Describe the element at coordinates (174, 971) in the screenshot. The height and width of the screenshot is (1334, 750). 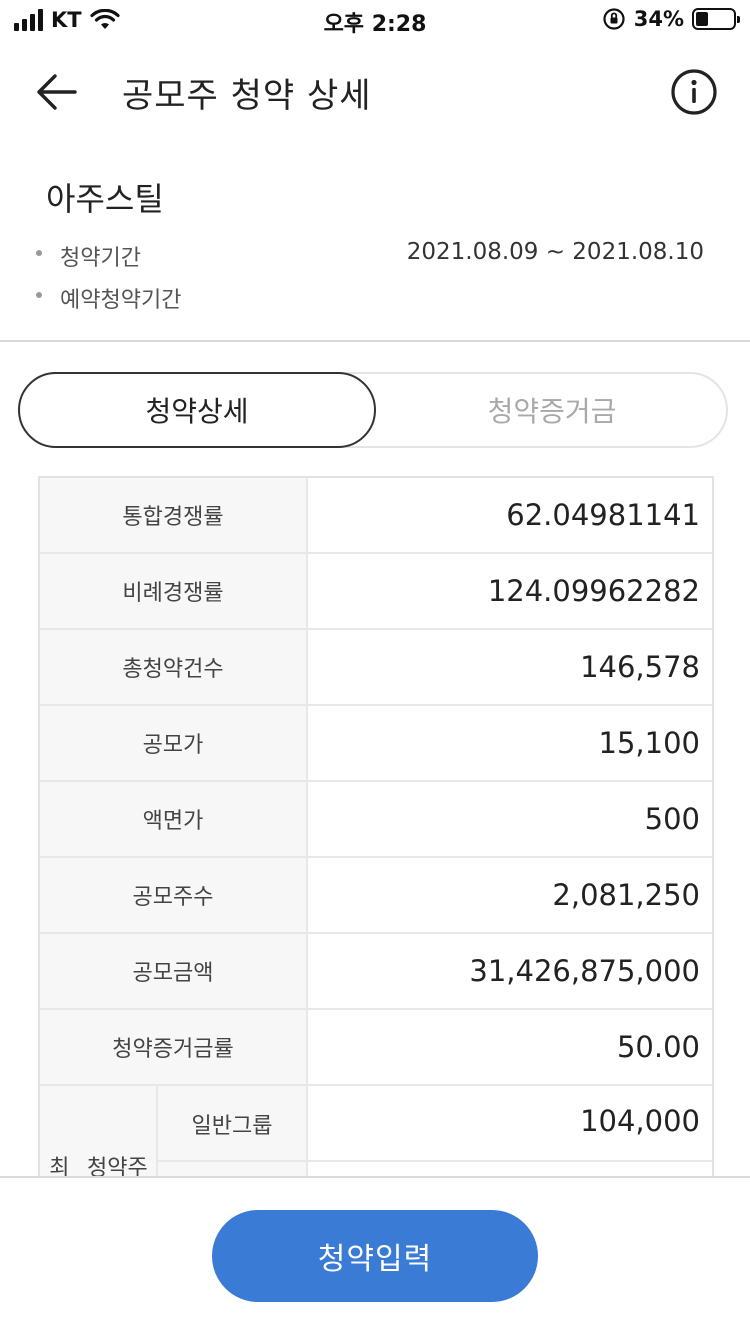
I see `row-label: 공모금액` at that location.